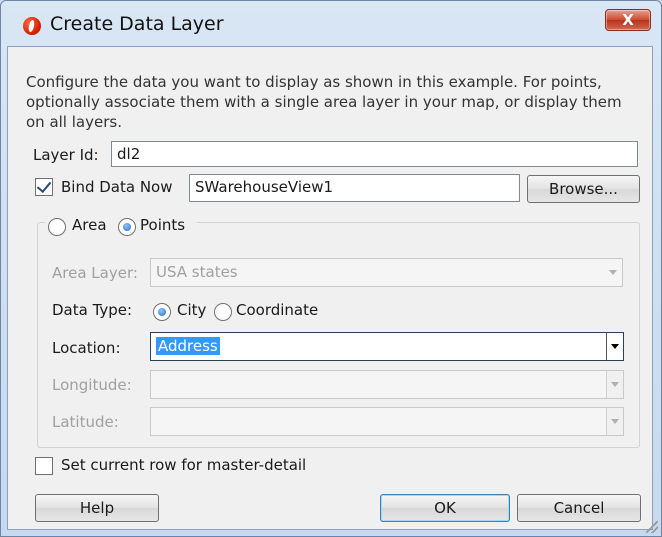 Image resolution: width=662 pixels, height=537 pixels. Describe the element at coordinates (44, 466) in the screenshot. I see `master-detail-checkbox` at that location.